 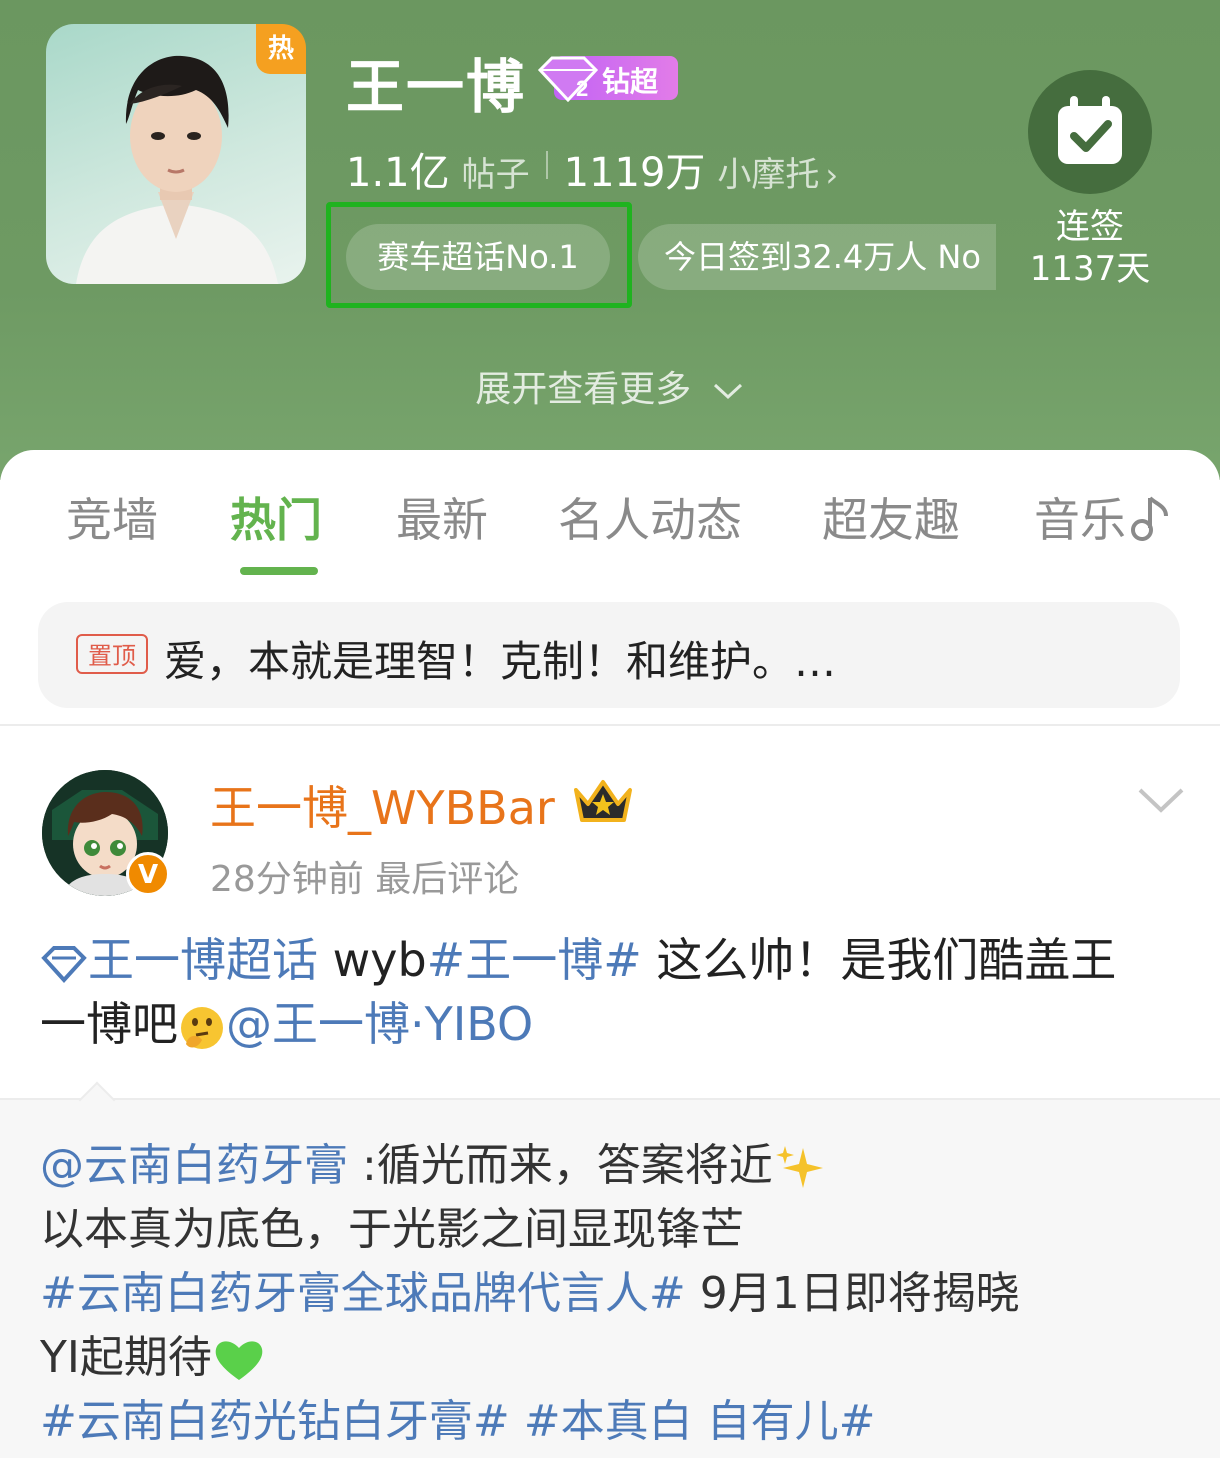 What do you see at coordinates (799, 1167) in the screenshot?
I see `sparkles-icon` at bounding box center [799, 1167].